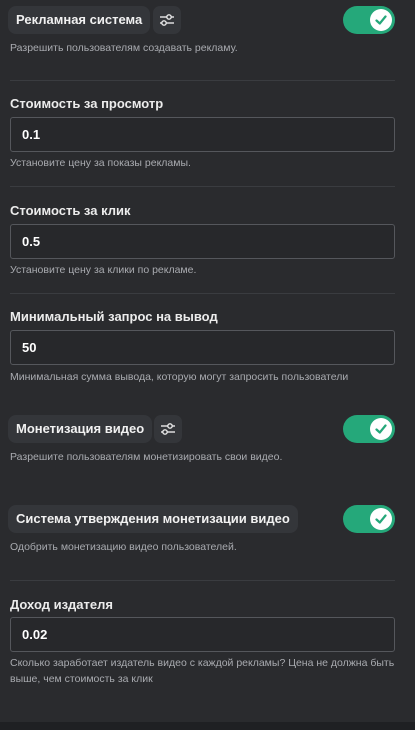 The image size is (415, 730). What do you see at coordinates (153, 519) in the screenshot?
I see `monetization-approval-title: Система утверждения монетизации видео` at bounding box center [153, 519].